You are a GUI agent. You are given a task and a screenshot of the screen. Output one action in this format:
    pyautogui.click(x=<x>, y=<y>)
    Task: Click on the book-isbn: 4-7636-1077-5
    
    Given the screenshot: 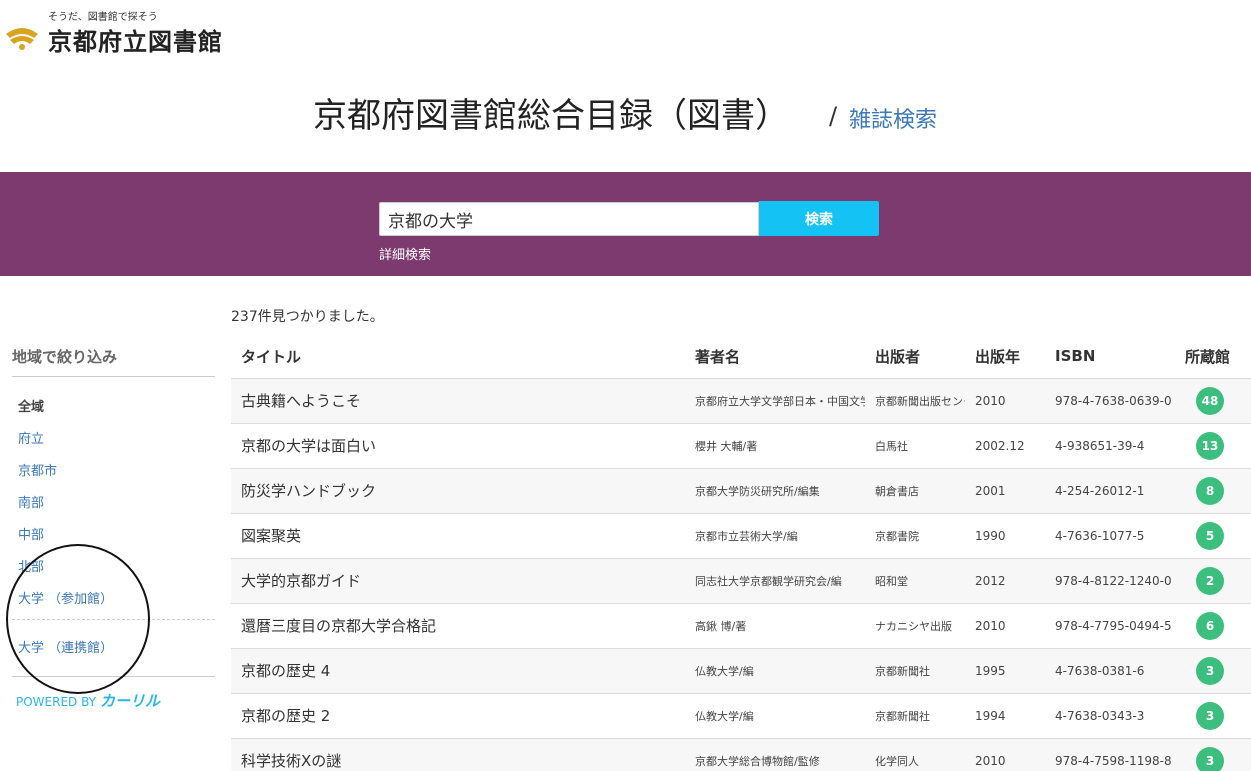 What is the action you would take?
    pyautogui.click(x=1110, y=536)
    